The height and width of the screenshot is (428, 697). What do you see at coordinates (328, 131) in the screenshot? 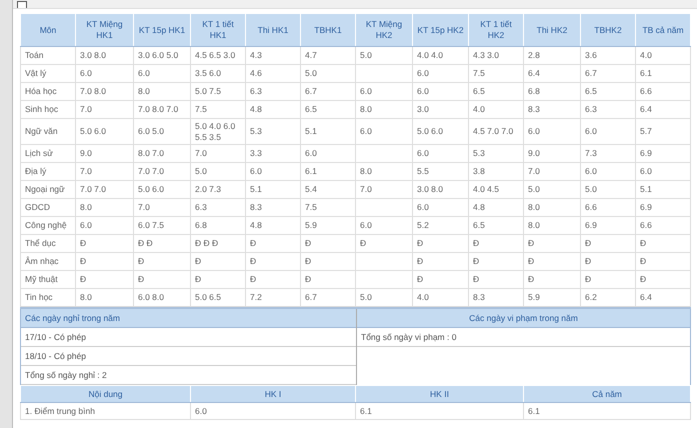
I see `table-cell: 5.1` at bounding box center [328, 131].